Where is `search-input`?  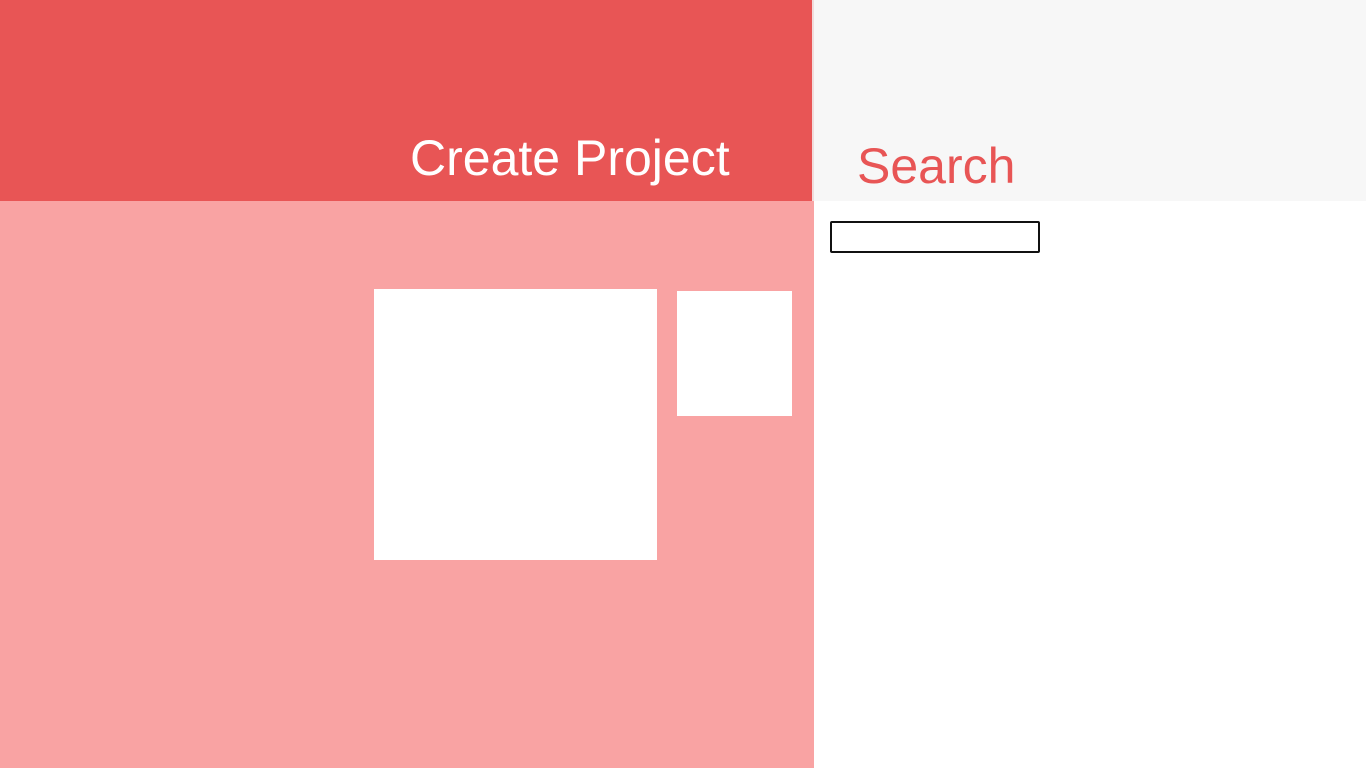
search-input is located at coordinates (935, 237).